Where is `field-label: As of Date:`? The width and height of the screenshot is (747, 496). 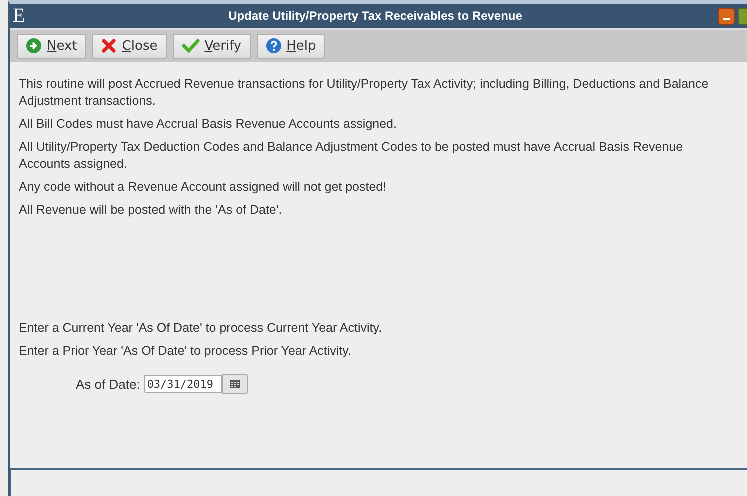
field-label: As of Date: is located at coordinates (108, 384).